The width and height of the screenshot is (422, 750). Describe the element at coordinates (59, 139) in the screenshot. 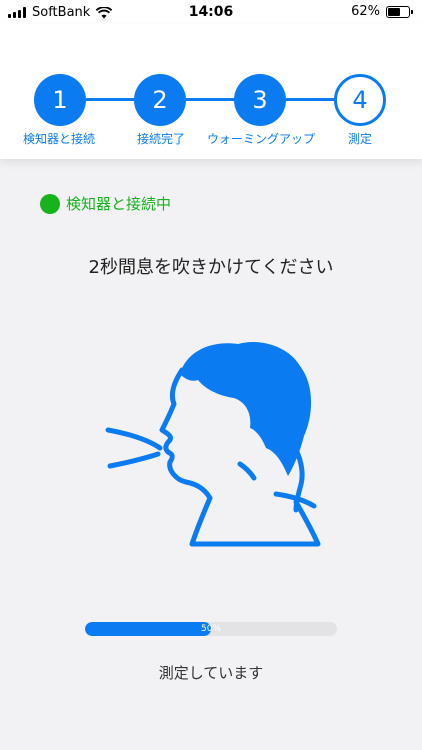

I see `step-1-label: 検知器と接続` at that location.